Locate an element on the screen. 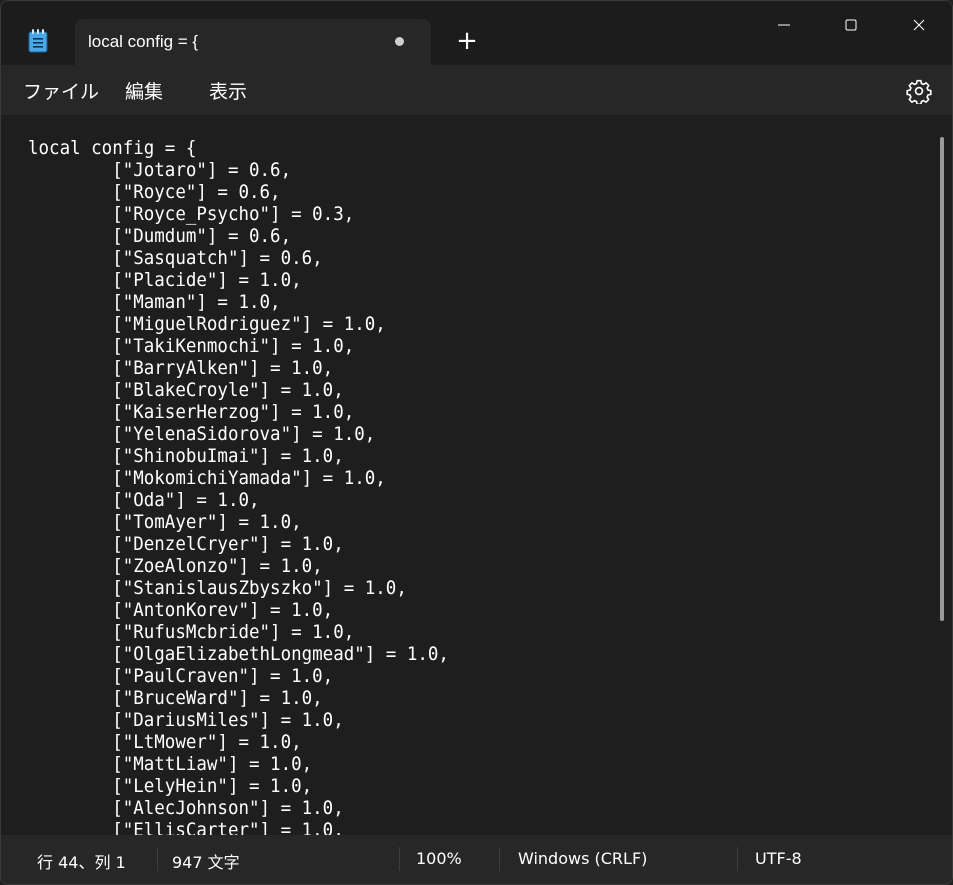 This screenshot has width=953, height=885. code-line: local config = { is located at coordinates (112, 148).